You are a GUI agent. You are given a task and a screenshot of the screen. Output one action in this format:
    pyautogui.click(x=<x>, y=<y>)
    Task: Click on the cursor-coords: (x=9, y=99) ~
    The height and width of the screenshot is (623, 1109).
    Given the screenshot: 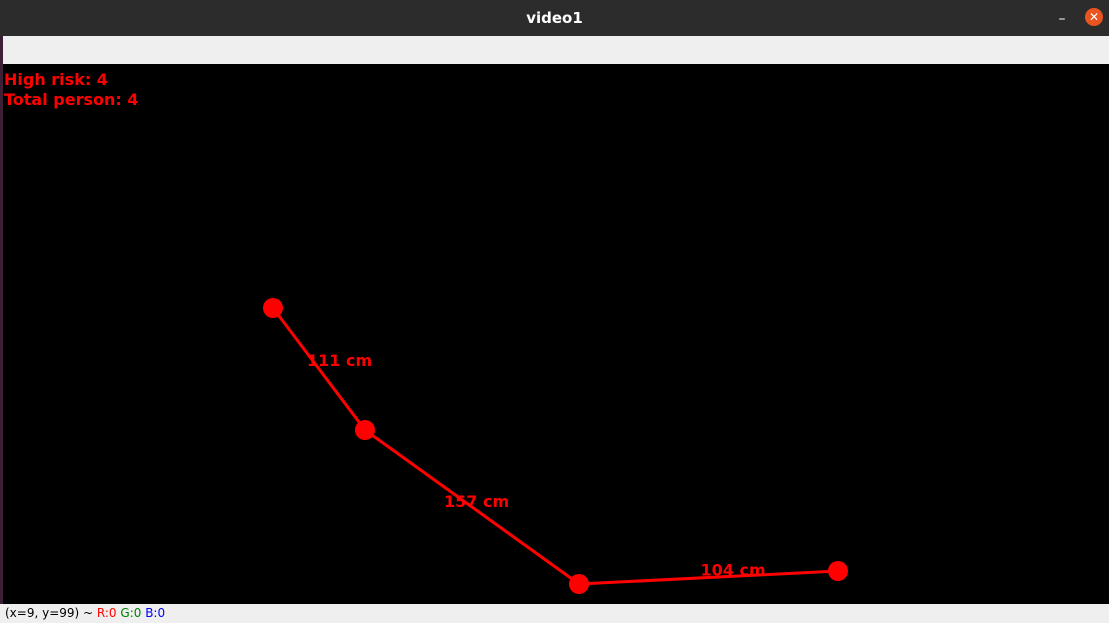 What is the action you would take?
    pyautogui.click(x=49, y=613)
    